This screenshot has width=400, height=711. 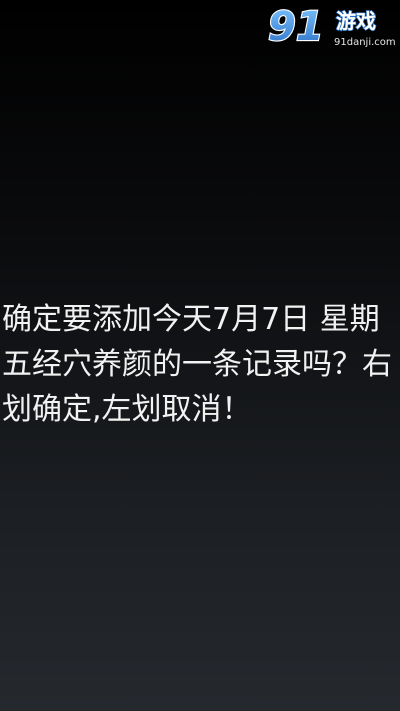 What do you see at coordinates (332, 26) in the screenshot?
I see `site-watermark-logo: 91 游戏 91danji.com` at bounding box center [332, 26].